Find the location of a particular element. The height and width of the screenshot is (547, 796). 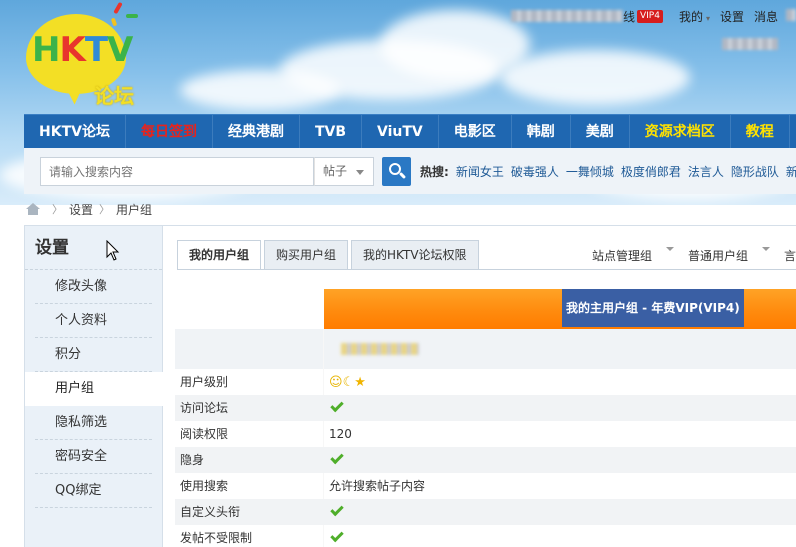

site-admin-group-link: 站点管理组 is located at coordinates (622, 255).